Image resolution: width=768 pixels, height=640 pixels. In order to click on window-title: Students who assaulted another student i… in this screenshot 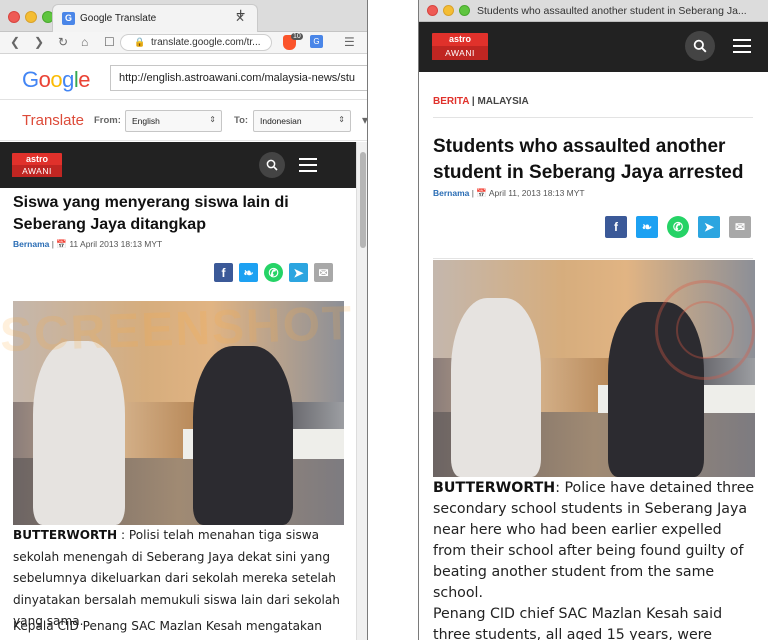, I will do `click(612, 11)`.